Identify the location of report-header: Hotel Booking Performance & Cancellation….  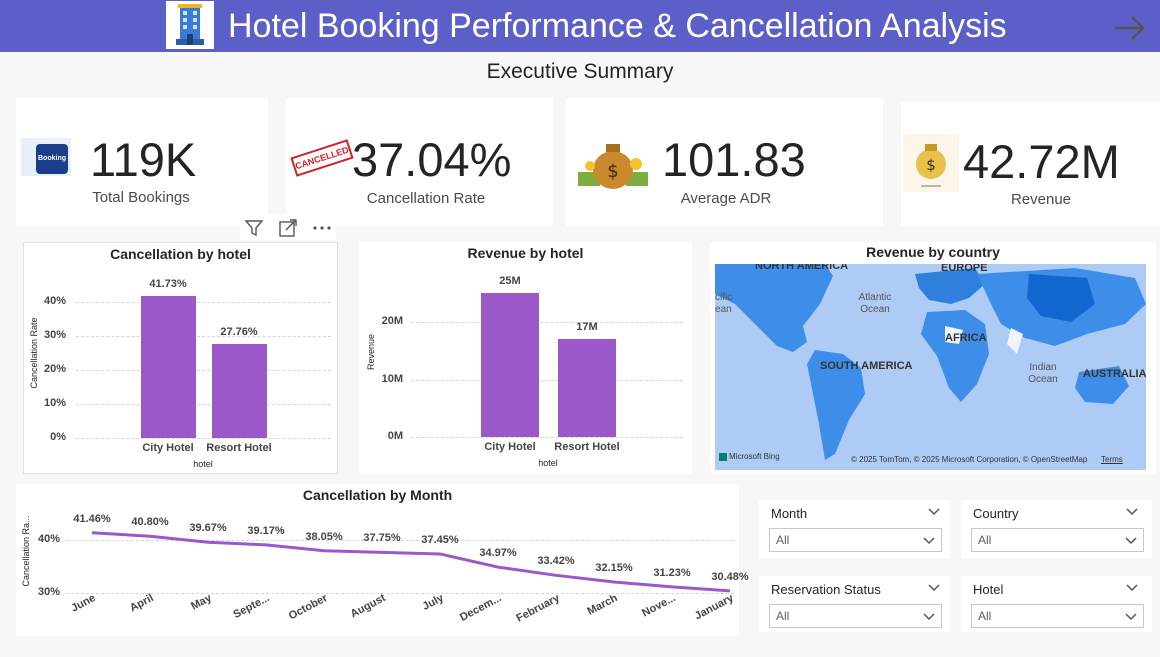
(580, 26).